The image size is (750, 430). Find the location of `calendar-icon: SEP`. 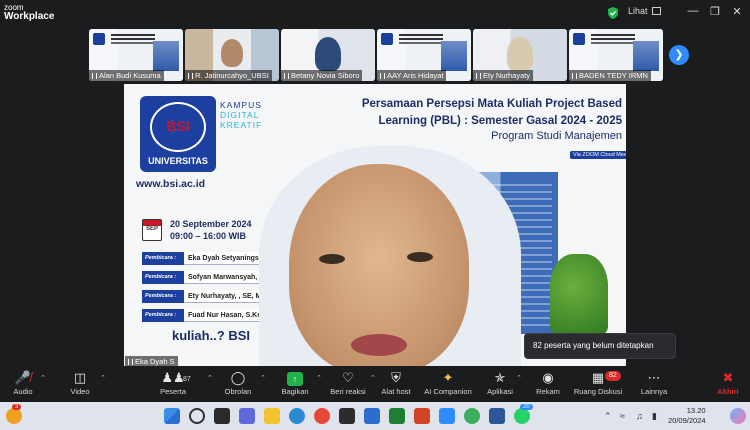

calendar-icon: SEP is located at coordinates (152, 230).